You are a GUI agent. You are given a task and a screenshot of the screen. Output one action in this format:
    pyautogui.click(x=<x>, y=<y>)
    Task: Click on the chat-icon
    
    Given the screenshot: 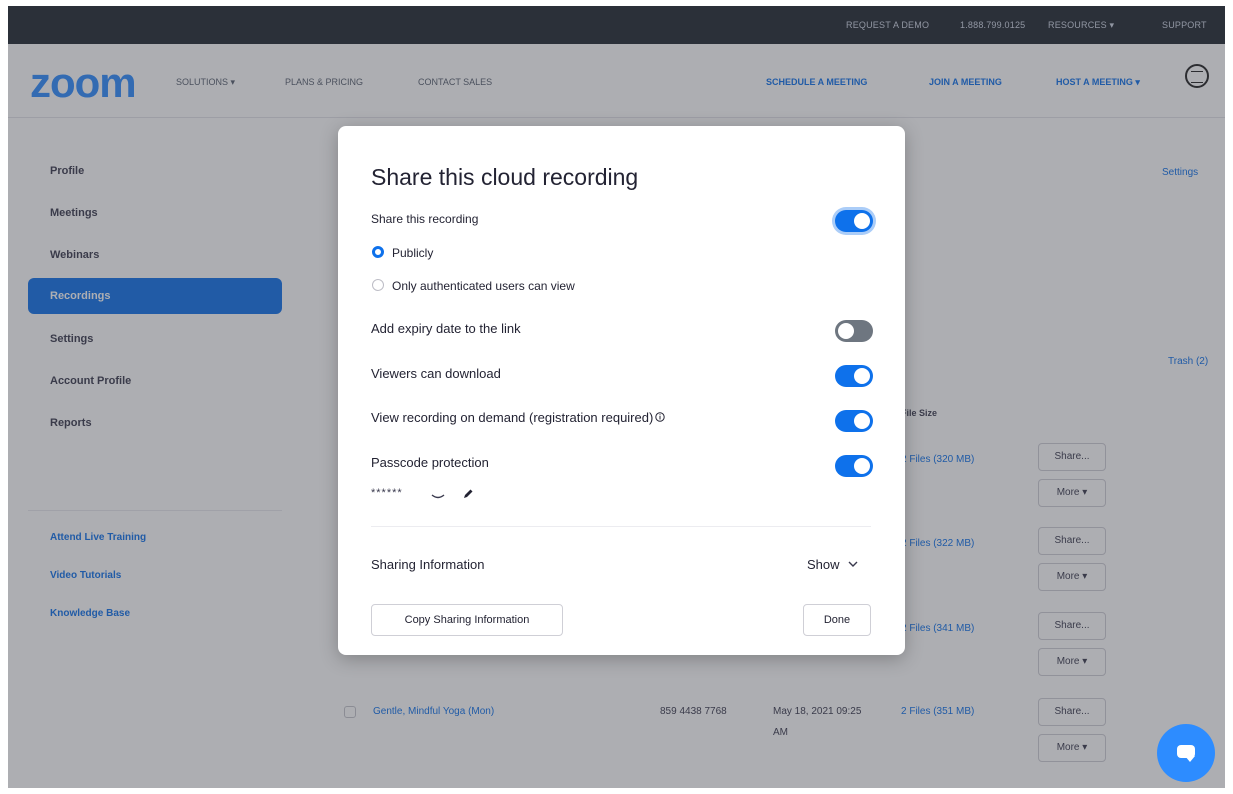 What is the action you would take?
    pyautogui.click(x=1186, y=753)
    